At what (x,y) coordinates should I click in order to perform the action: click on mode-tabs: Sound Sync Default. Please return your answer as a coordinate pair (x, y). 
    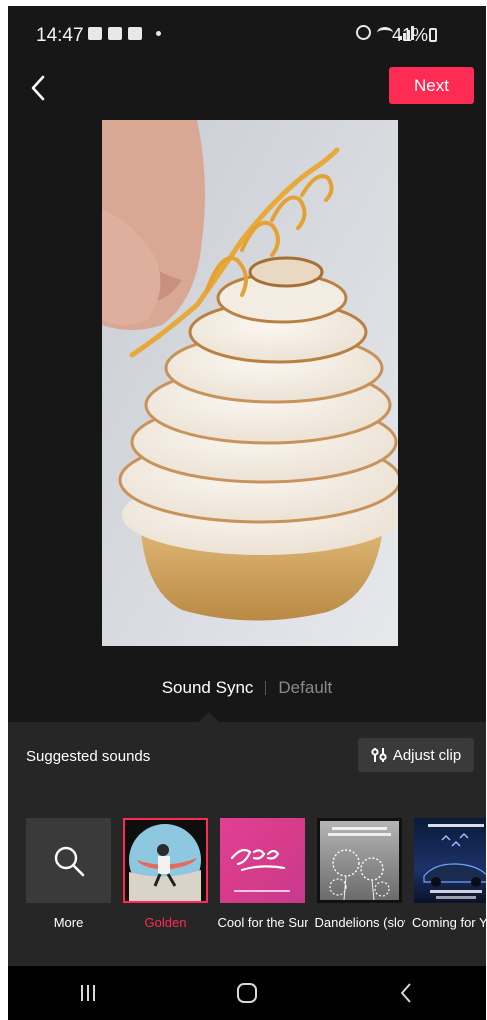
    Looking at the image, I should click on (247, 688).